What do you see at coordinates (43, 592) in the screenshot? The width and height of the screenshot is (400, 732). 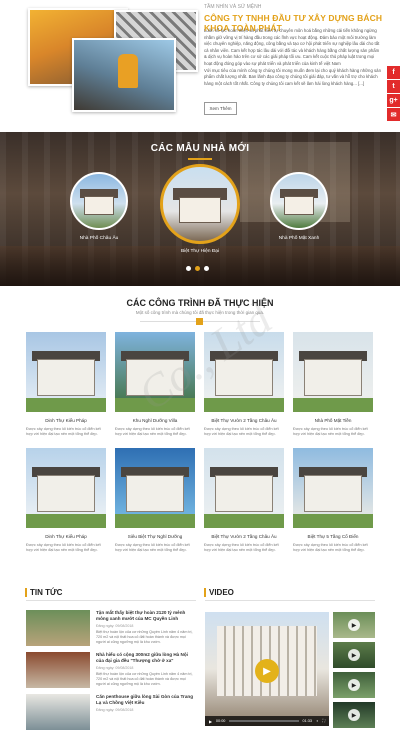 I see `news-heading: TIN TỨC` at bounding box center [43, 592].